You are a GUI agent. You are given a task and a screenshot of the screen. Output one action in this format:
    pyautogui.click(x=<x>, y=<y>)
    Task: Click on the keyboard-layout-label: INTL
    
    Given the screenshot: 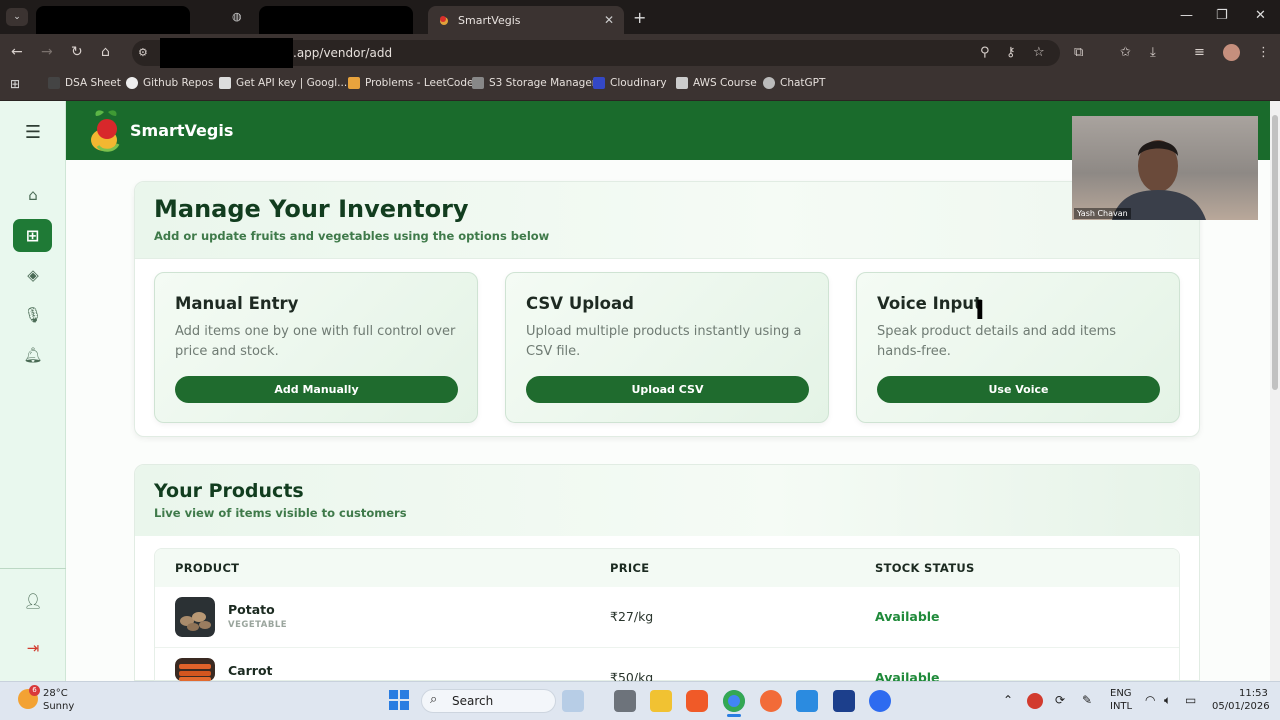 What is the action you would take?
    pyautogui.click(x=1121, y=706)
    